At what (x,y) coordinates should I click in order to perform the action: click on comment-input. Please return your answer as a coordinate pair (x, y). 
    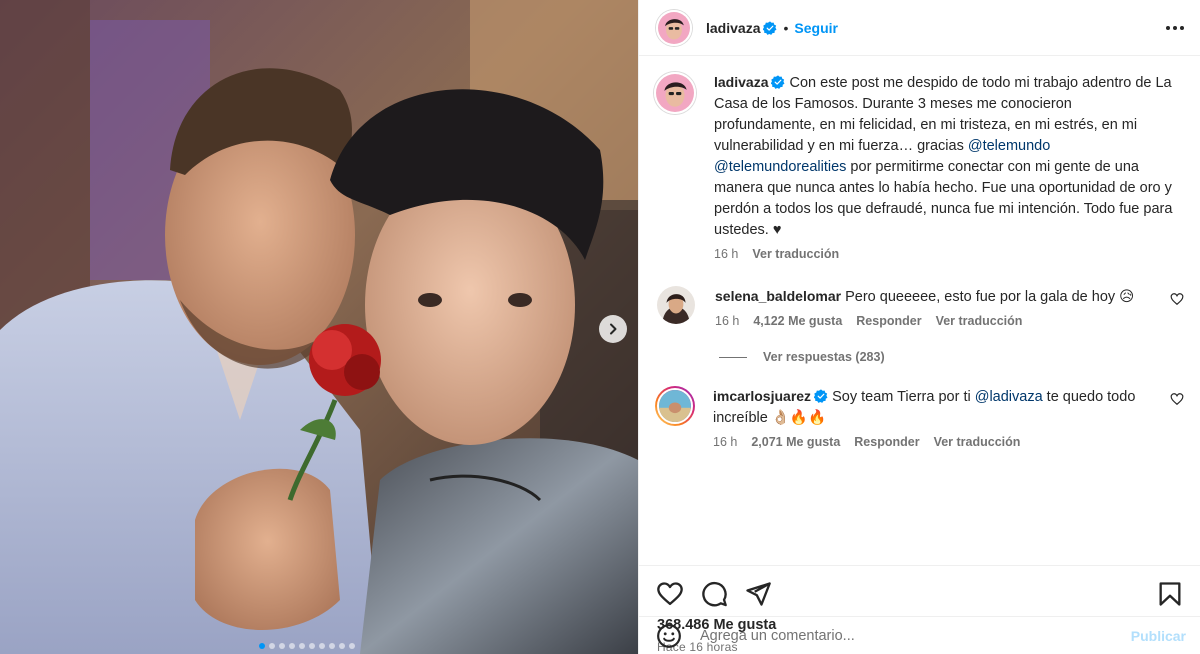
    Looking at the image, I should click on (915, 635).